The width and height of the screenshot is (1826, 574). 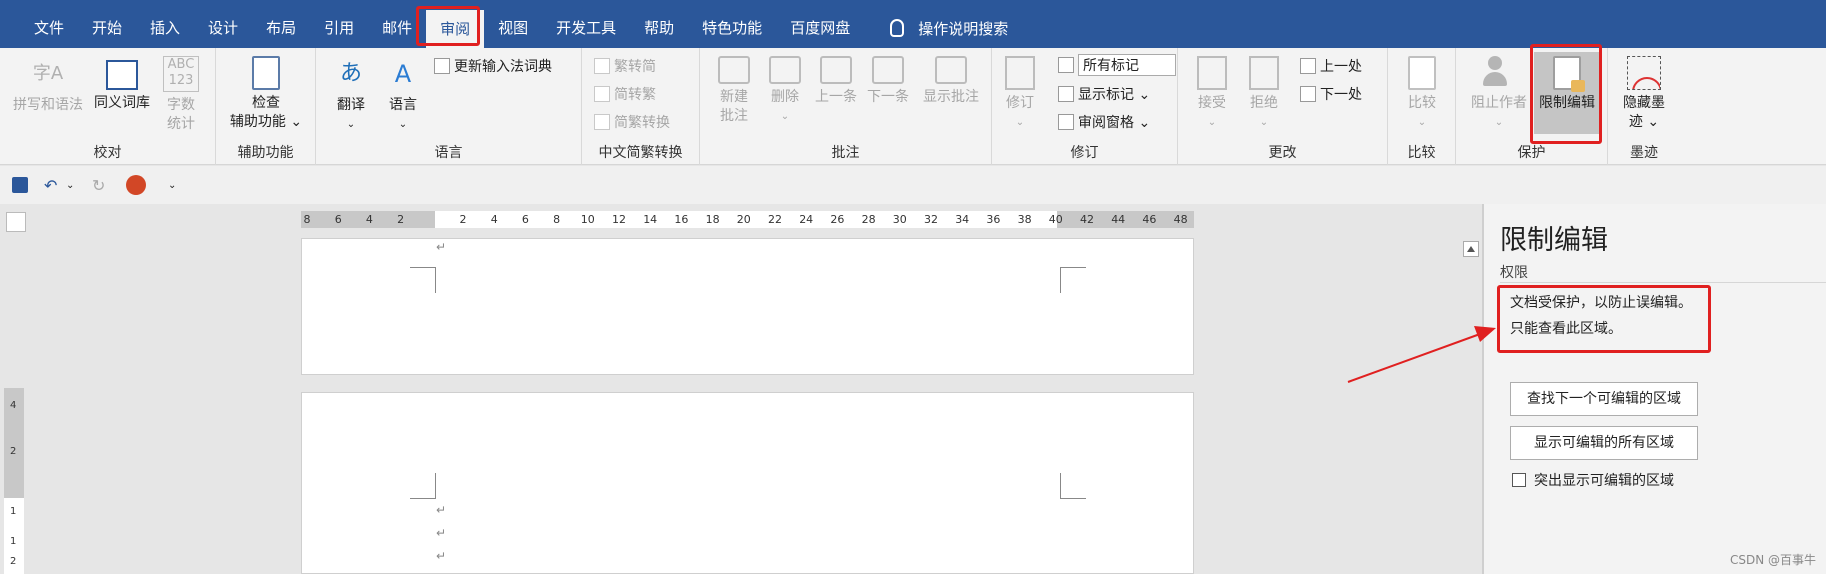 What do you see at coordinates (107, 24) in the screenshot?
I see `menu-tab: 开始` at bounding box center [107, 24].